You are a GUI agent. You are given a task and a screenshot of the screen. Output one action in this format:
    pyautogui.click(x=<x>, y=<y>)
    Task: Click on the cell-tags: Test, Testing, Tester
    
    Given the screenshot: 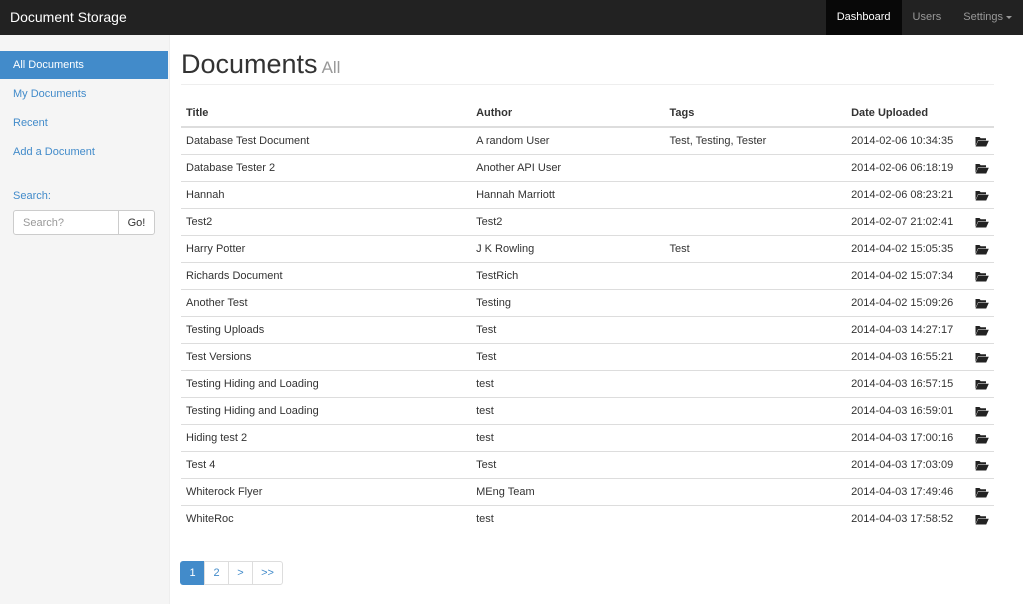 What is the action you would take?
    pyautogui.click(x=718, y=141)
    